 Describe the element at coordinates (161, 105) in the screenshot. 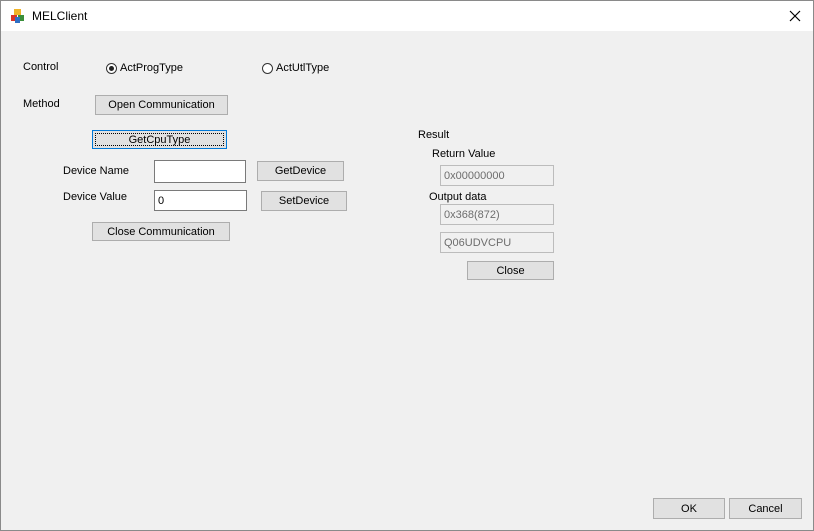

I see `open-communication-button: Open Communication` at that location.